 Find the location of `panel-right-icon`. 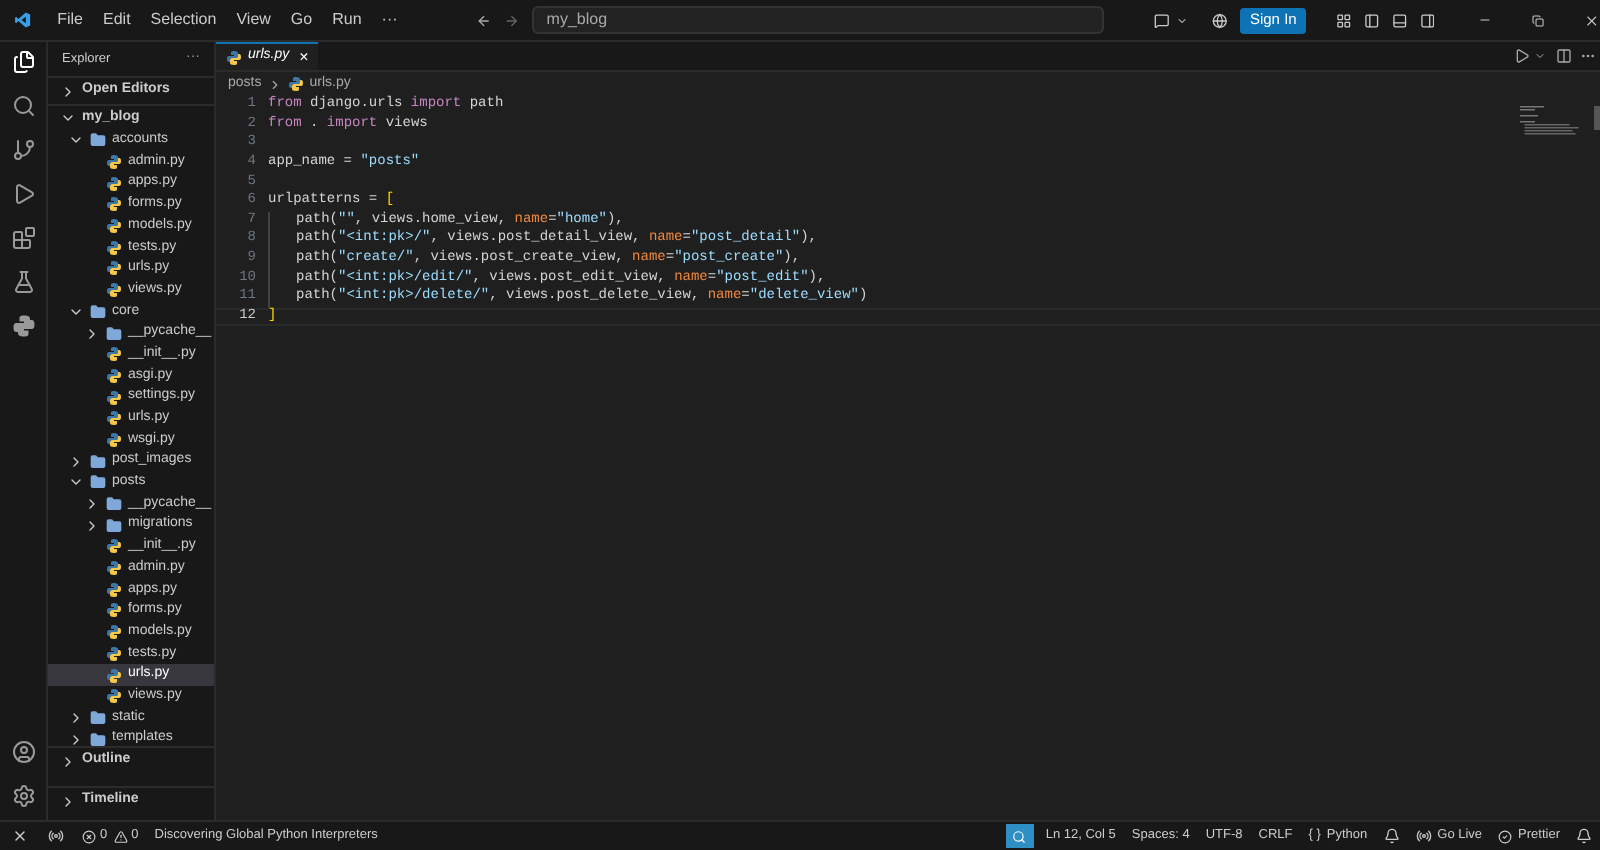

panel-right-icon is located at coordinates (1427, 20).